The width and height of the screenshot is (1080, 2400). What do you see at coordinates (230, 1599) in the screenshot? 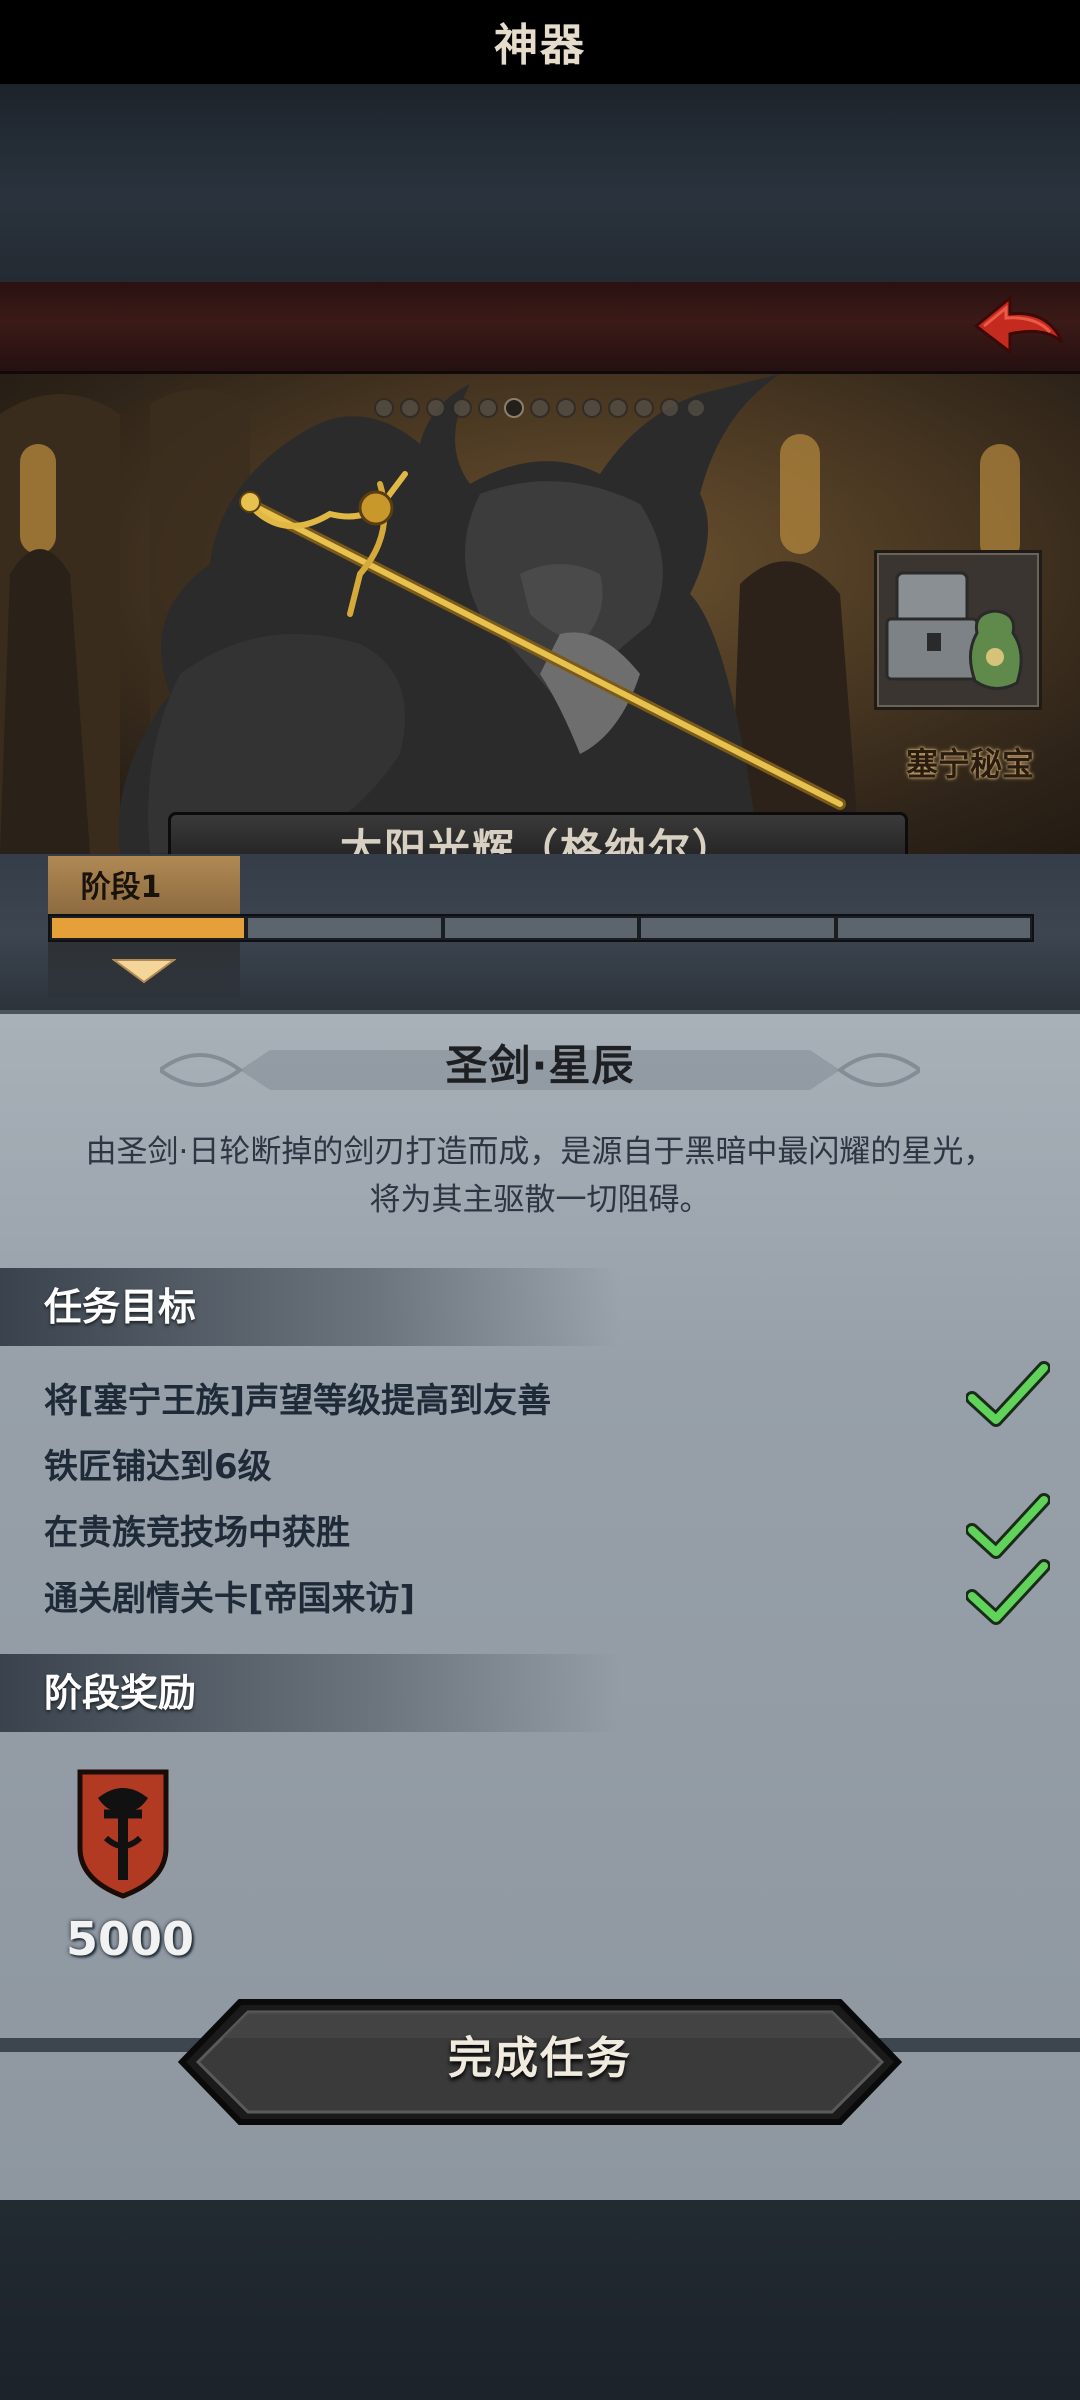
I see `task-item: 通关剧情关卡[帝国来访]` at bounding box center [230, 1599].